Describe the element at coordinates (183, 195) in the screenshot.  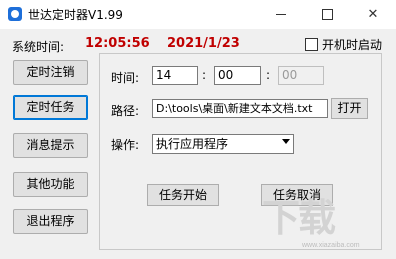
I see `task-start-button: 任务开始` at that location.